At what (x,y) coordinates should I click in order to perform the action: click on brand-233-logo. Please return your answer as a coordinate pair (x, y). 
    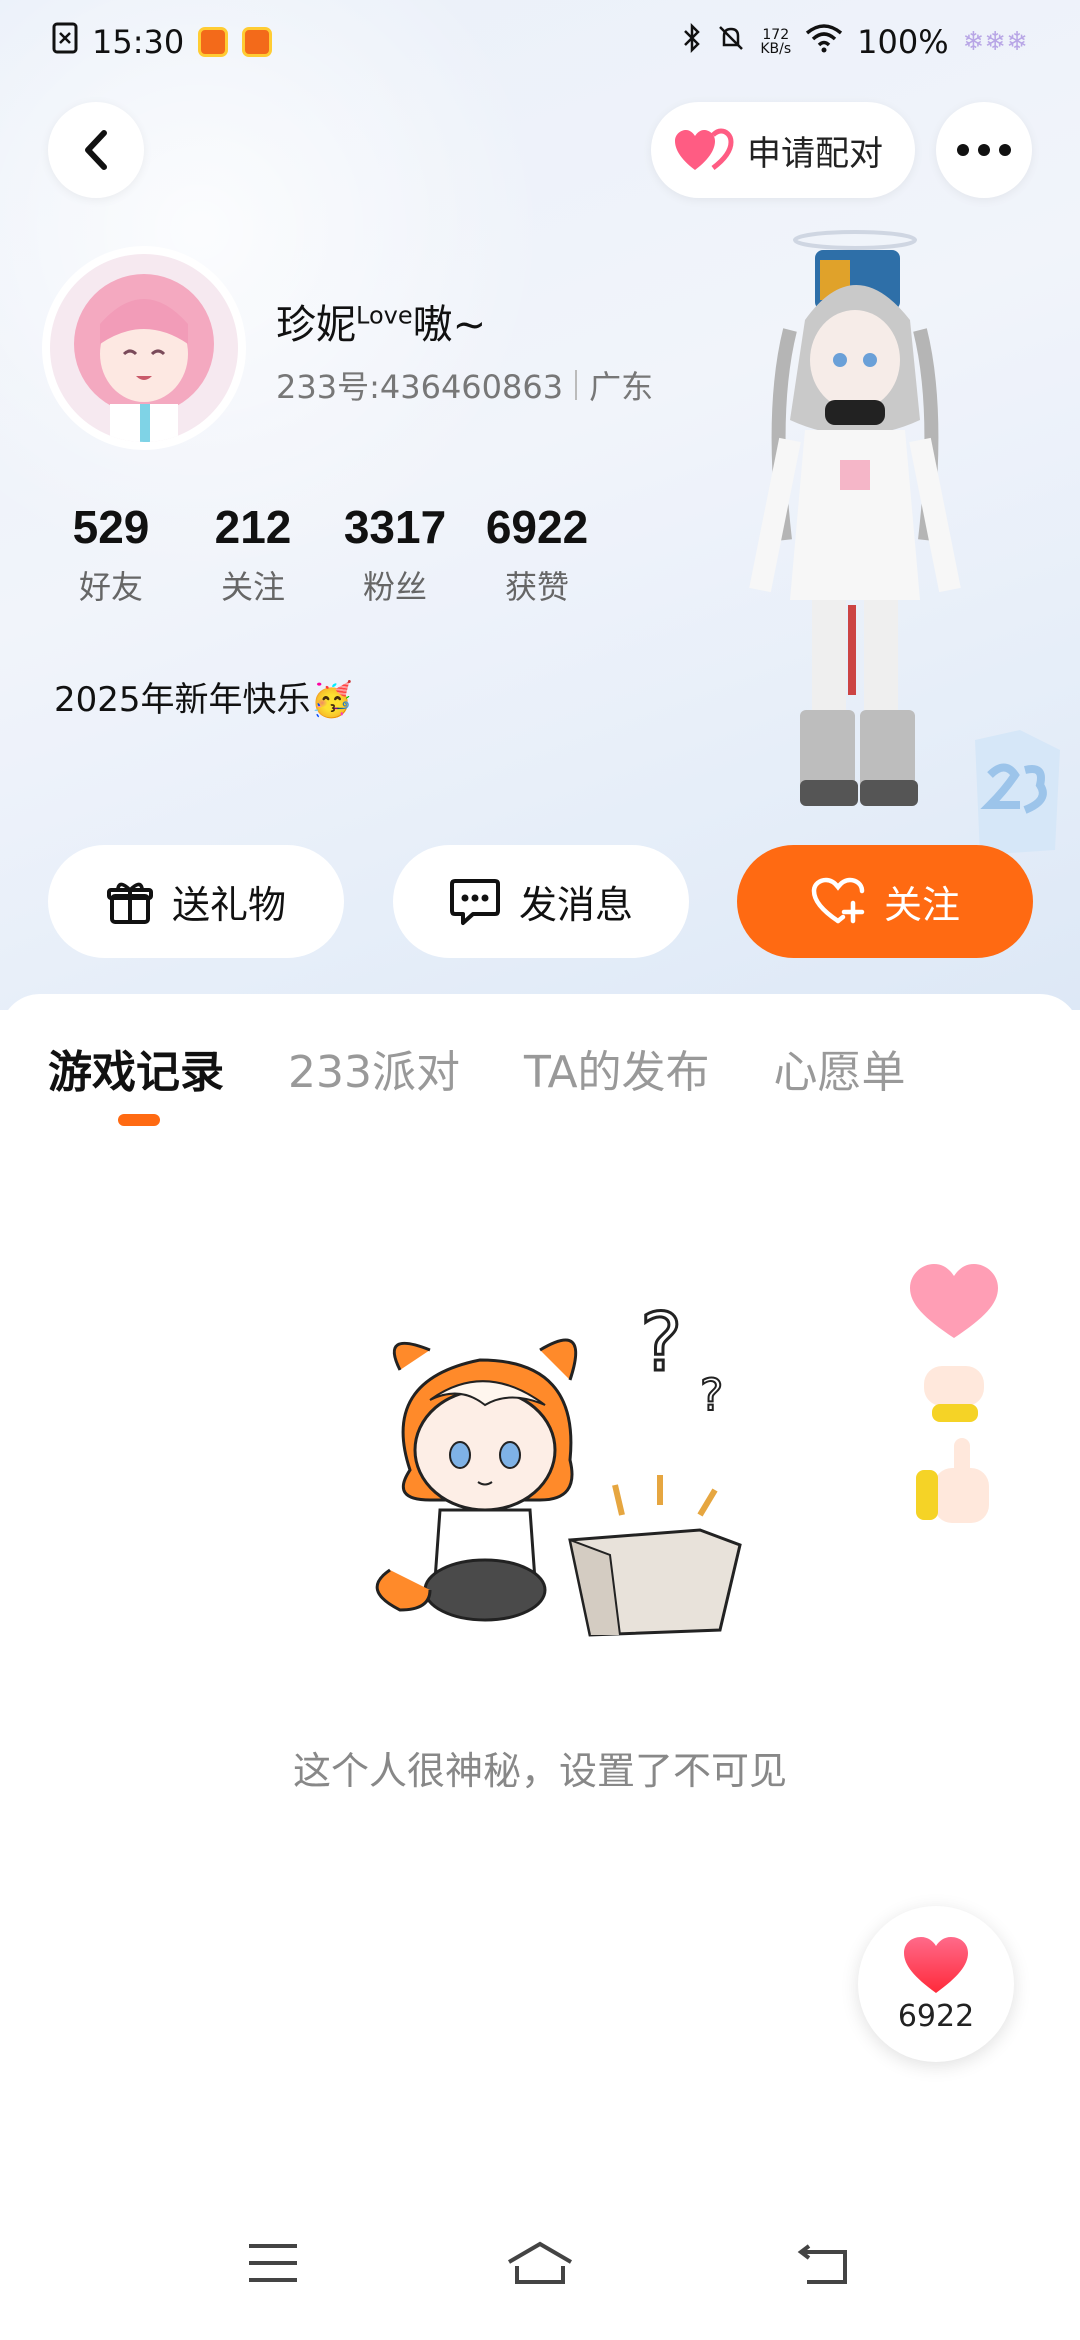
    Looking at the image, I should click on (1015, 790).